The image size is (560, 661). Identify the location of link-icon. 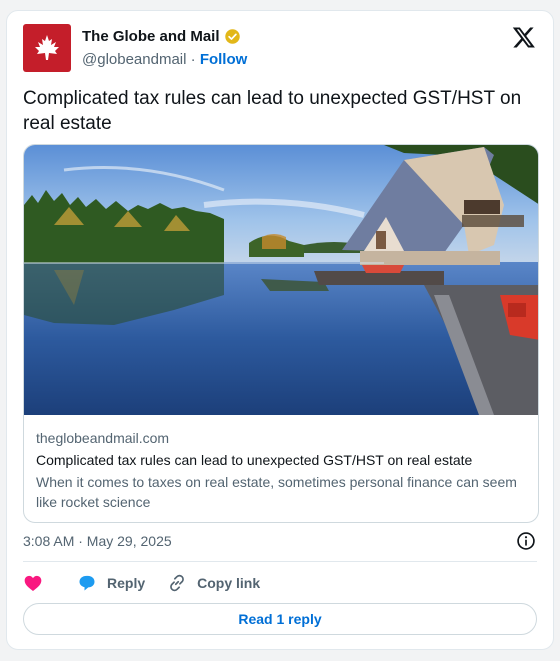
(177, 583).